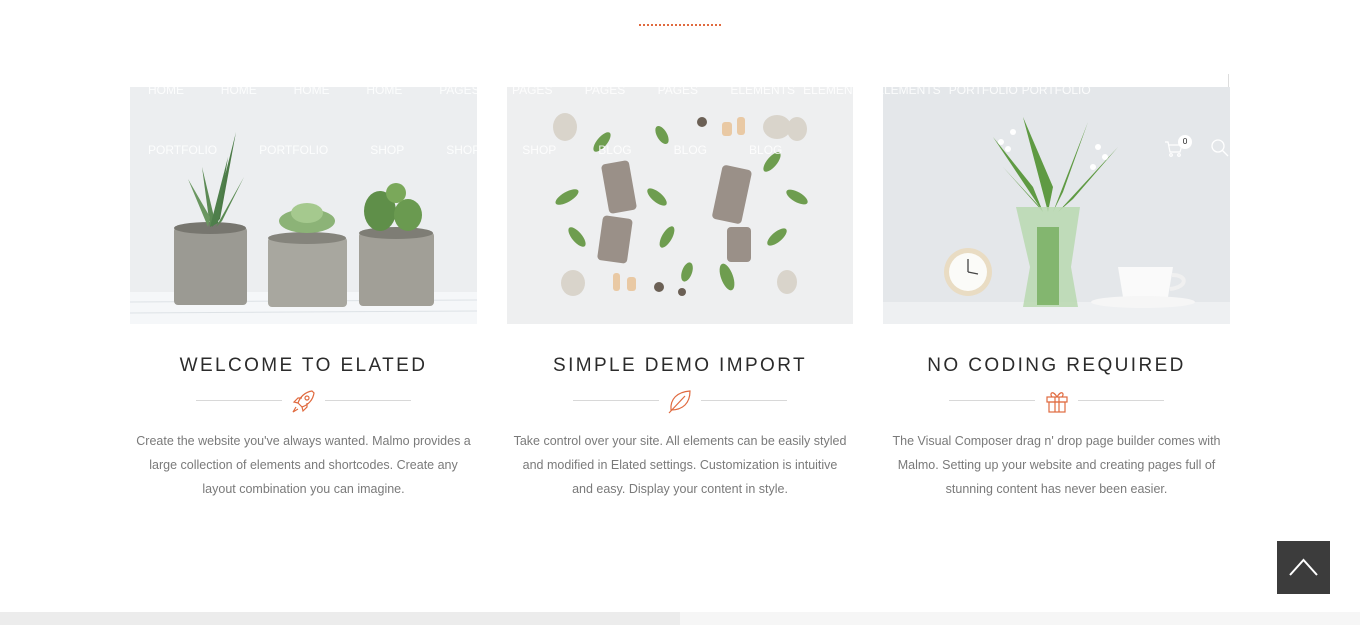 The image size is (1360, 625). Describe the element at coordinates (530, 90) in the screenshot. I see `menu-item-pages-2: Pages` at that location.